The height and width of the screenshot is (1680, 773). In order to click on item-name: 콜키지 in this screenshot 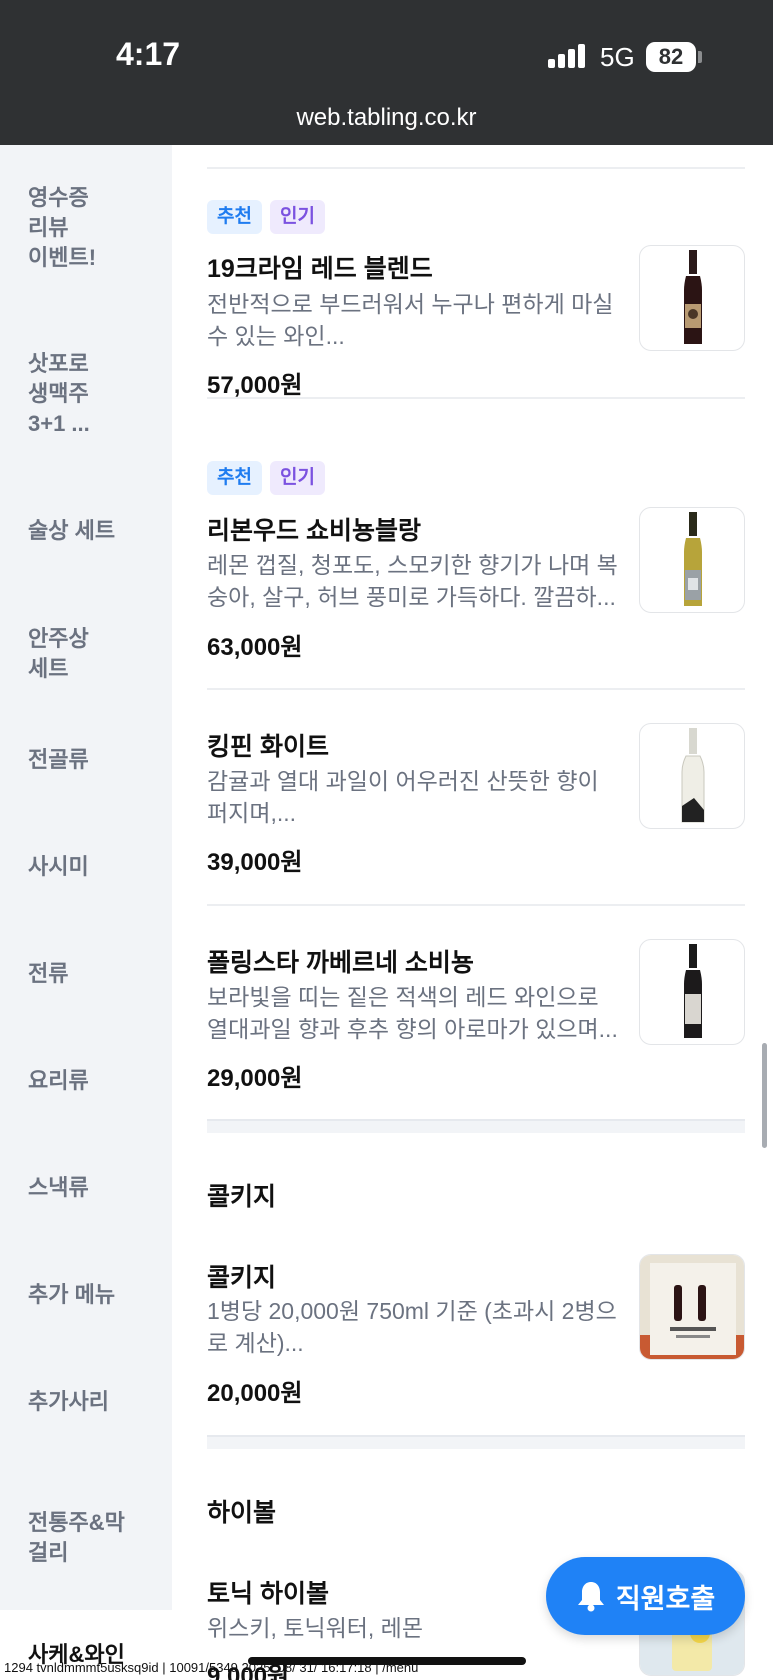, I will do `click(242, 1278)`.